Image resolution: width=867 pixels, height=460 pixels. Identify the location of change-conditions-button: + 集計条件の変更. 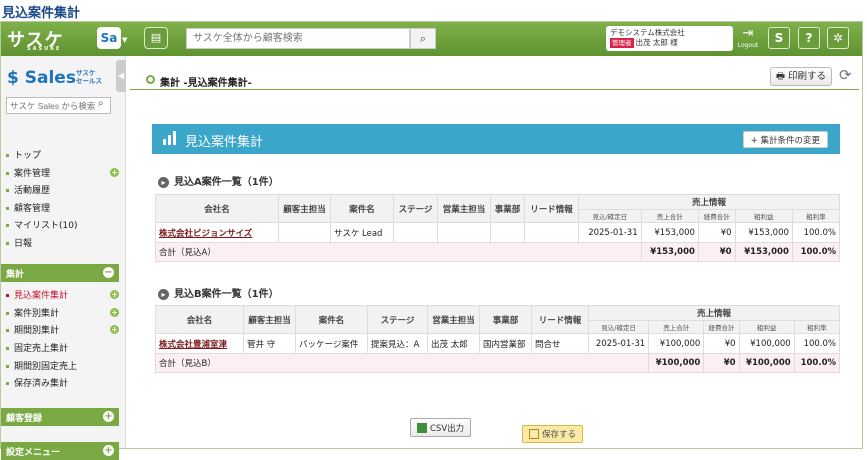
(785, 139).